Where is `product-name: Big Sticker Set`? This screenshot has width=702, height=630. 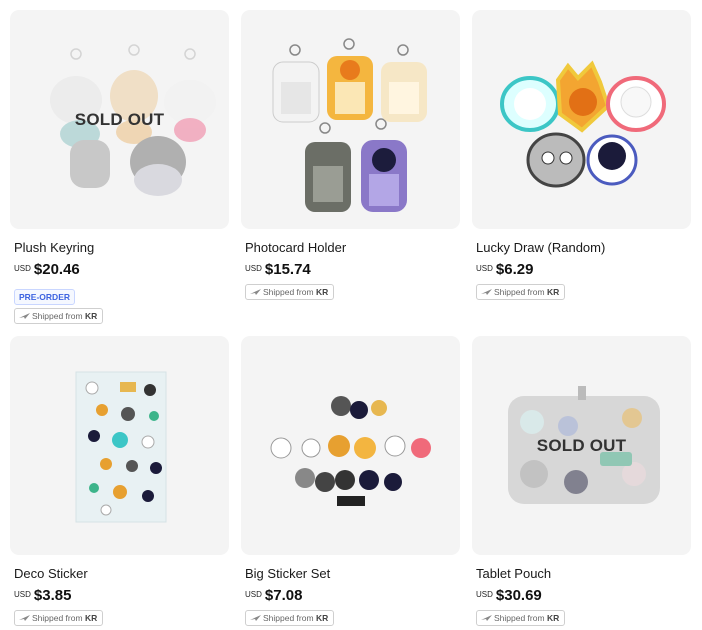 product-name: Big Sticker Set is located at coordinates (287, 573).